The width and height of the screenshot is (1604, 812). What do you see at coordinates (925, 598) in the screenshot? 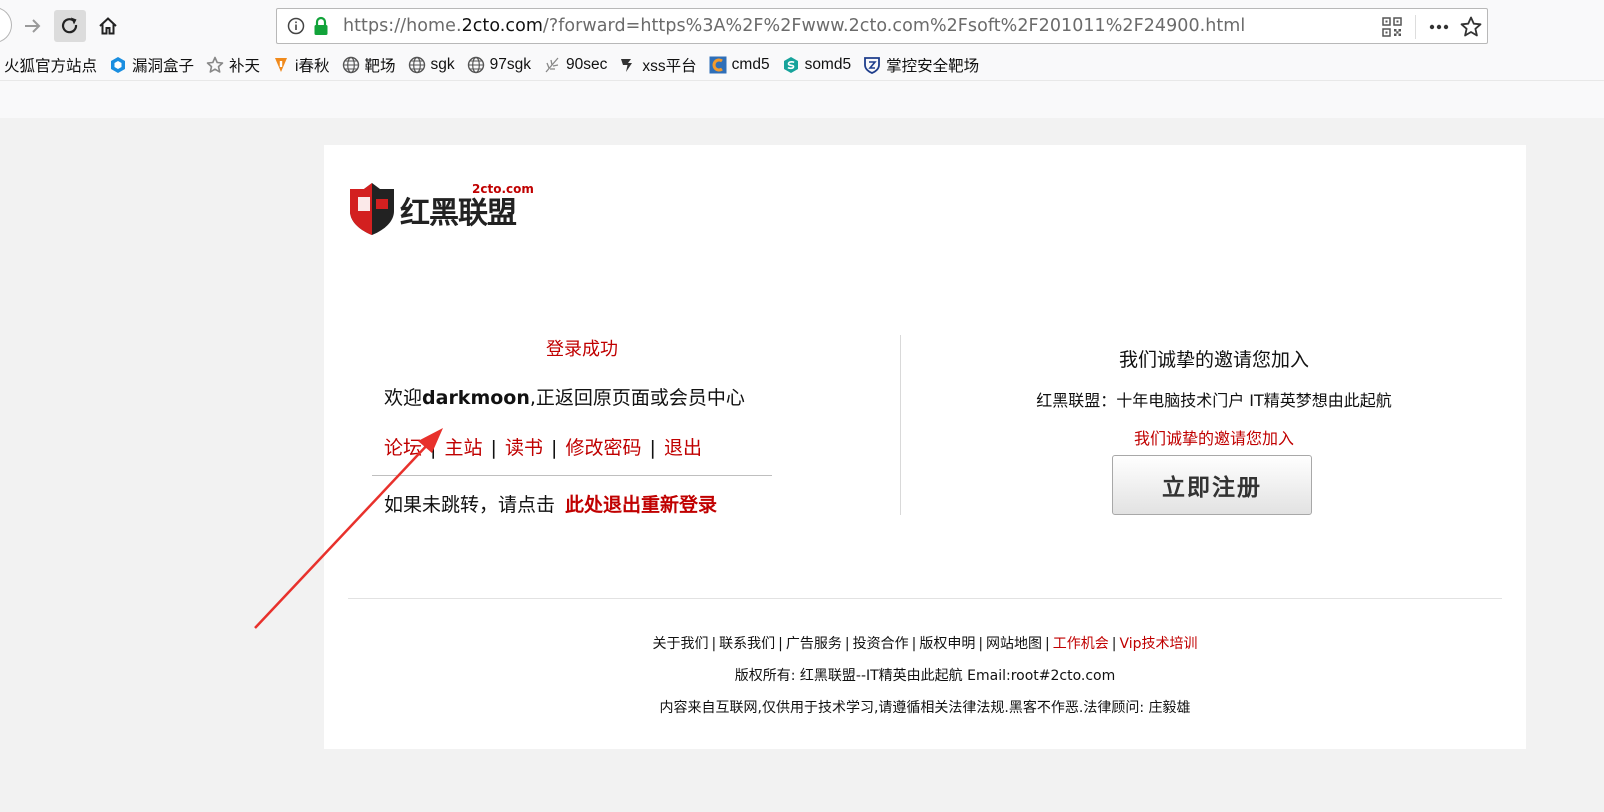
I see `footer-divider` at bounding box center [925, 598].